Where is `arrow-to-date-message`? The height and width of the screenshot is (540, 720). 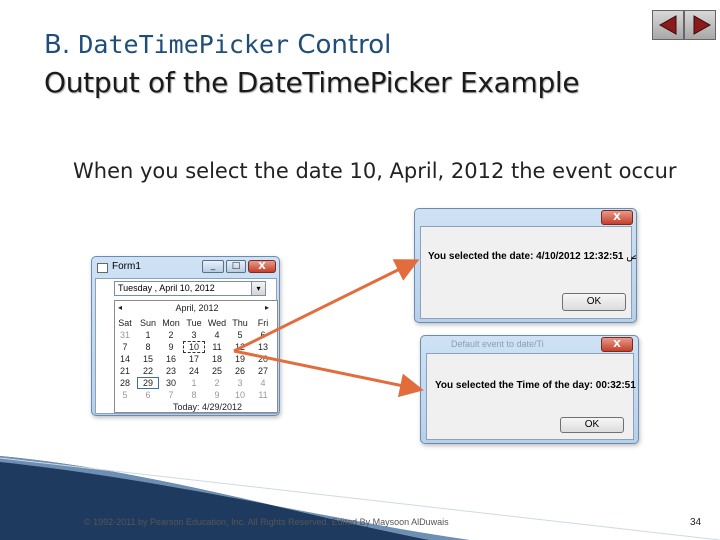
arrow-to-date-message is located at coordinates (326, 306).